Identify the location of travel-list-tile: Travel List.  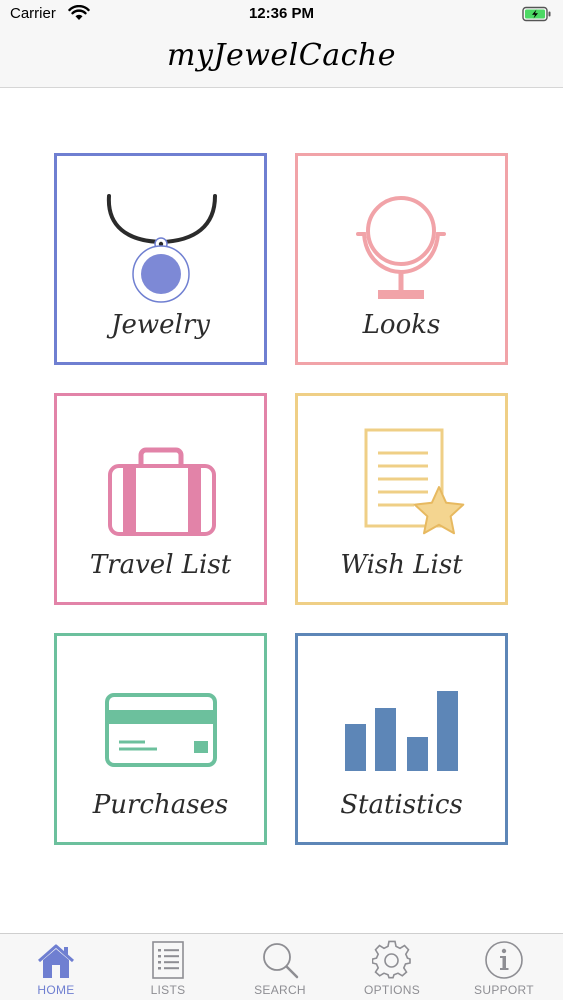
(160, 499).